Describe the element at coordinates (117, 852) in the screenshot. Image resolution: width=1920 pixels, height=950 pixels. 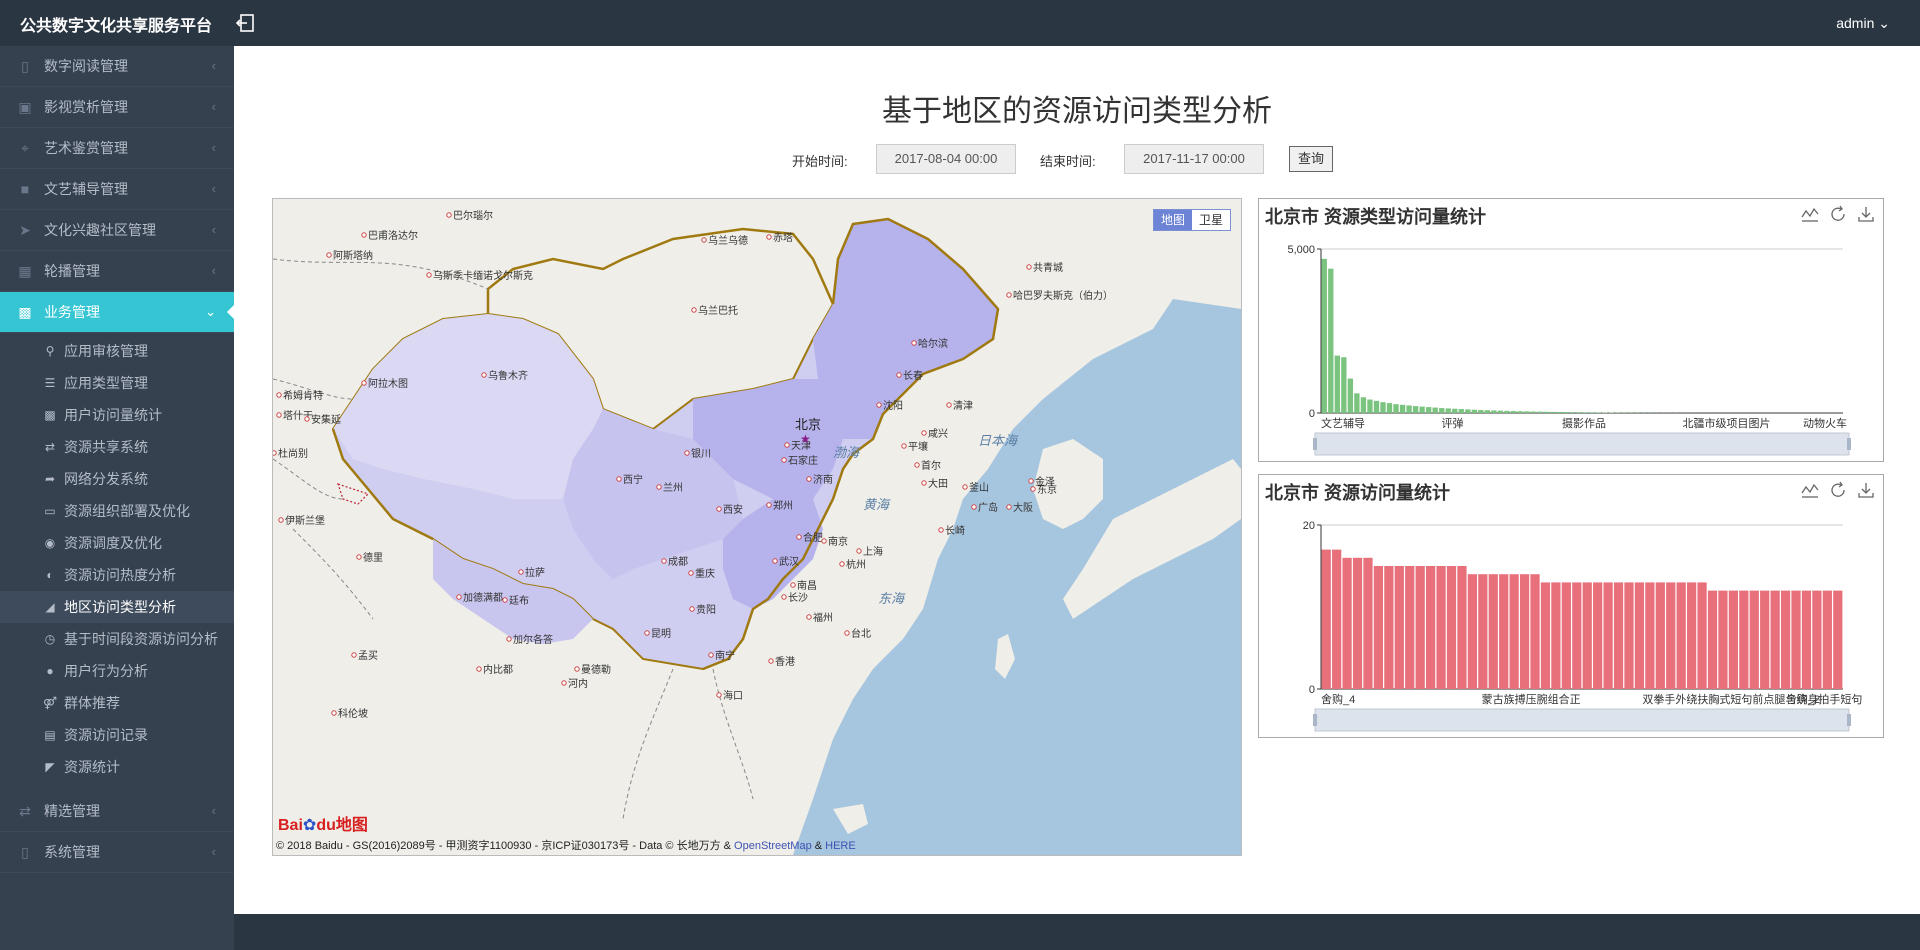
I see `sidebar-item-system: ▯ 系统管理 ‹` at that location.